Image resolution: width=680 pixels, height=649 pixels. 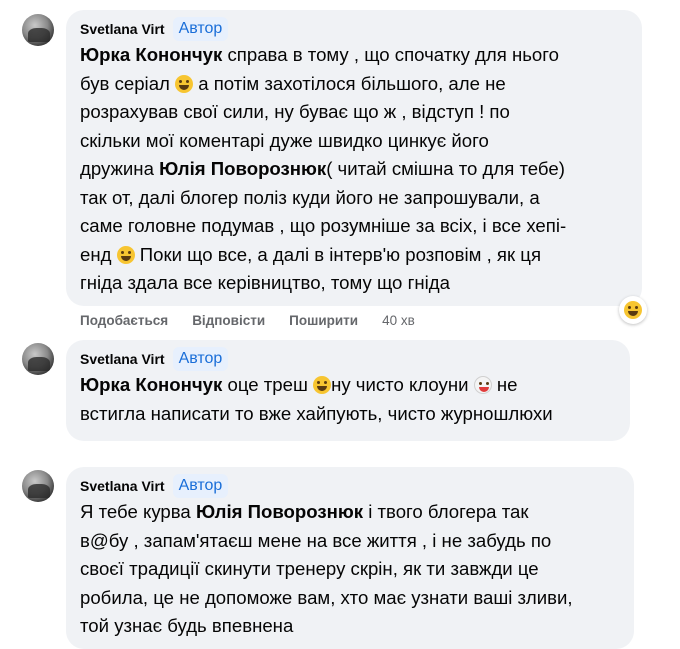 What do you see at coordinates (398, 320) in the screenshot?
I see `comment-timestamp: 40 хв` at bounding box center [398, 320].